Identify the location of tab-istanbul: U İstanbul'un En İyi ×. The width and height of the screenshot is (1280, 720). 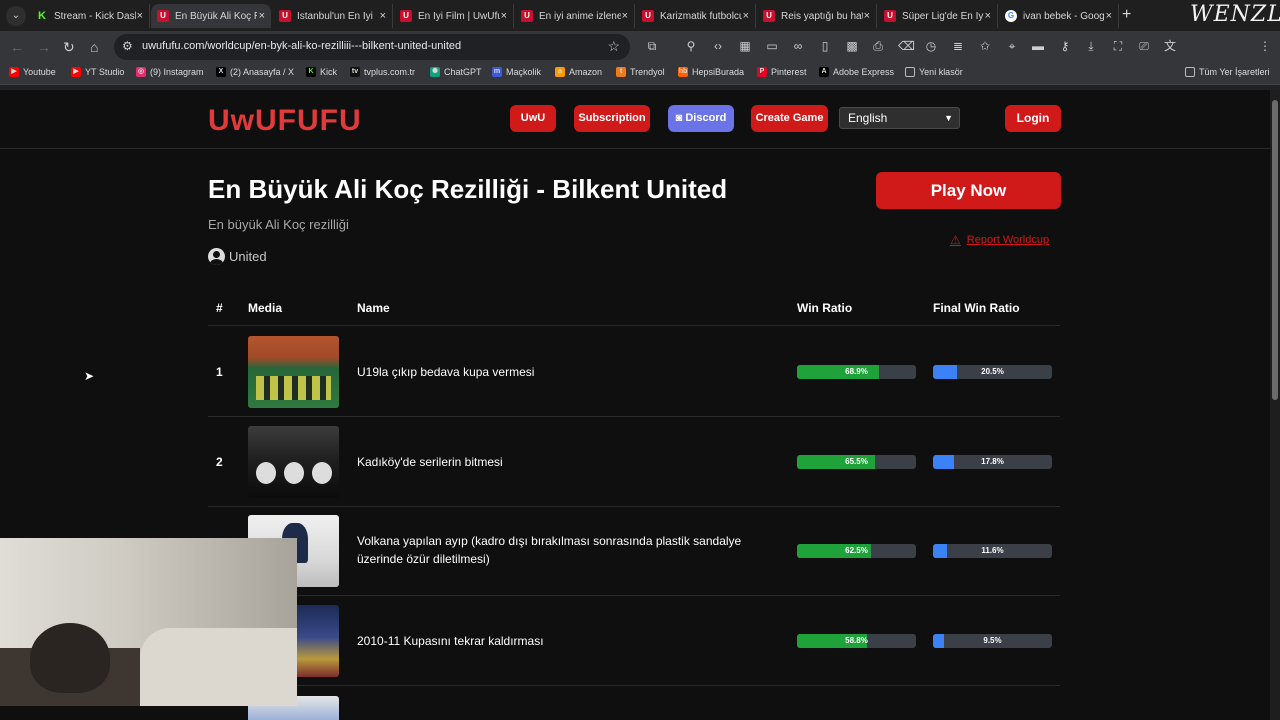
(333, 16).